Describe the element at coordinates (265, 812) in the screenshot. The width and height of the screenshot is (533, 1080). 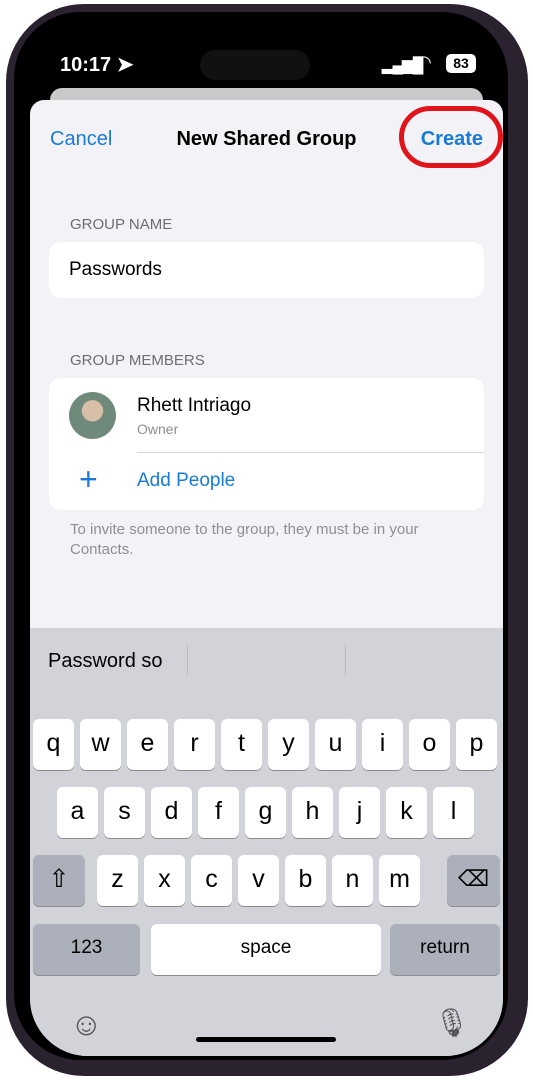
I see `key-g: g` at that location.